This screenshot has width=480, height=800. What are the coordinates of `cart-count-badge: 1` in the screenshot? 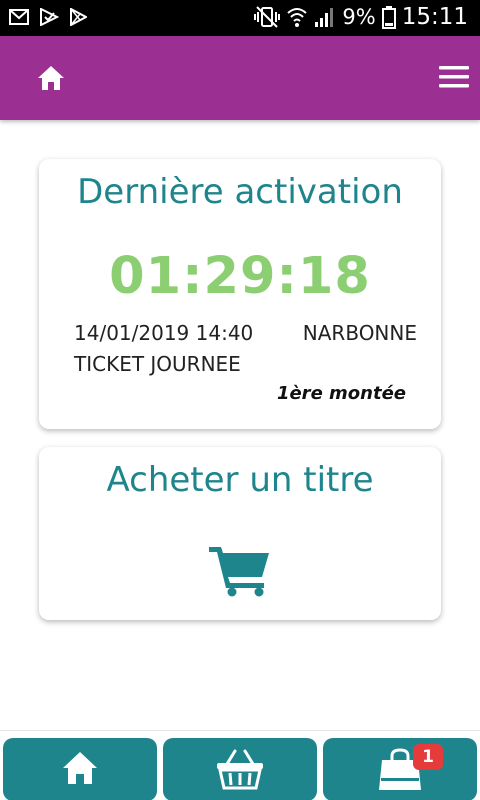 It's located at (428, 757).